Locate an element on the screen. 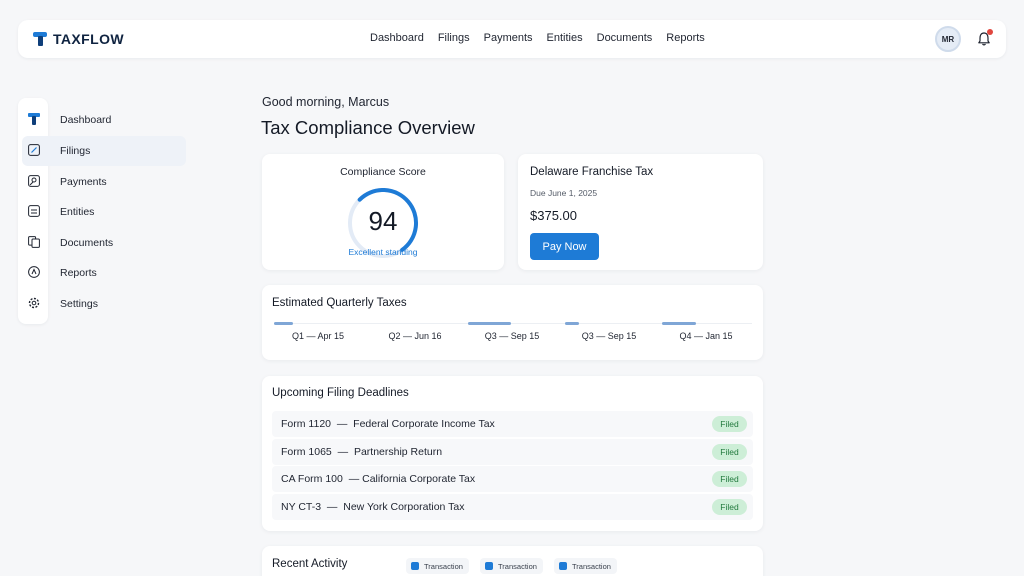 The image size is (1024, 576). franchise-tax-title: Delaware Franchise Tax is located at coordinates (592, 172).